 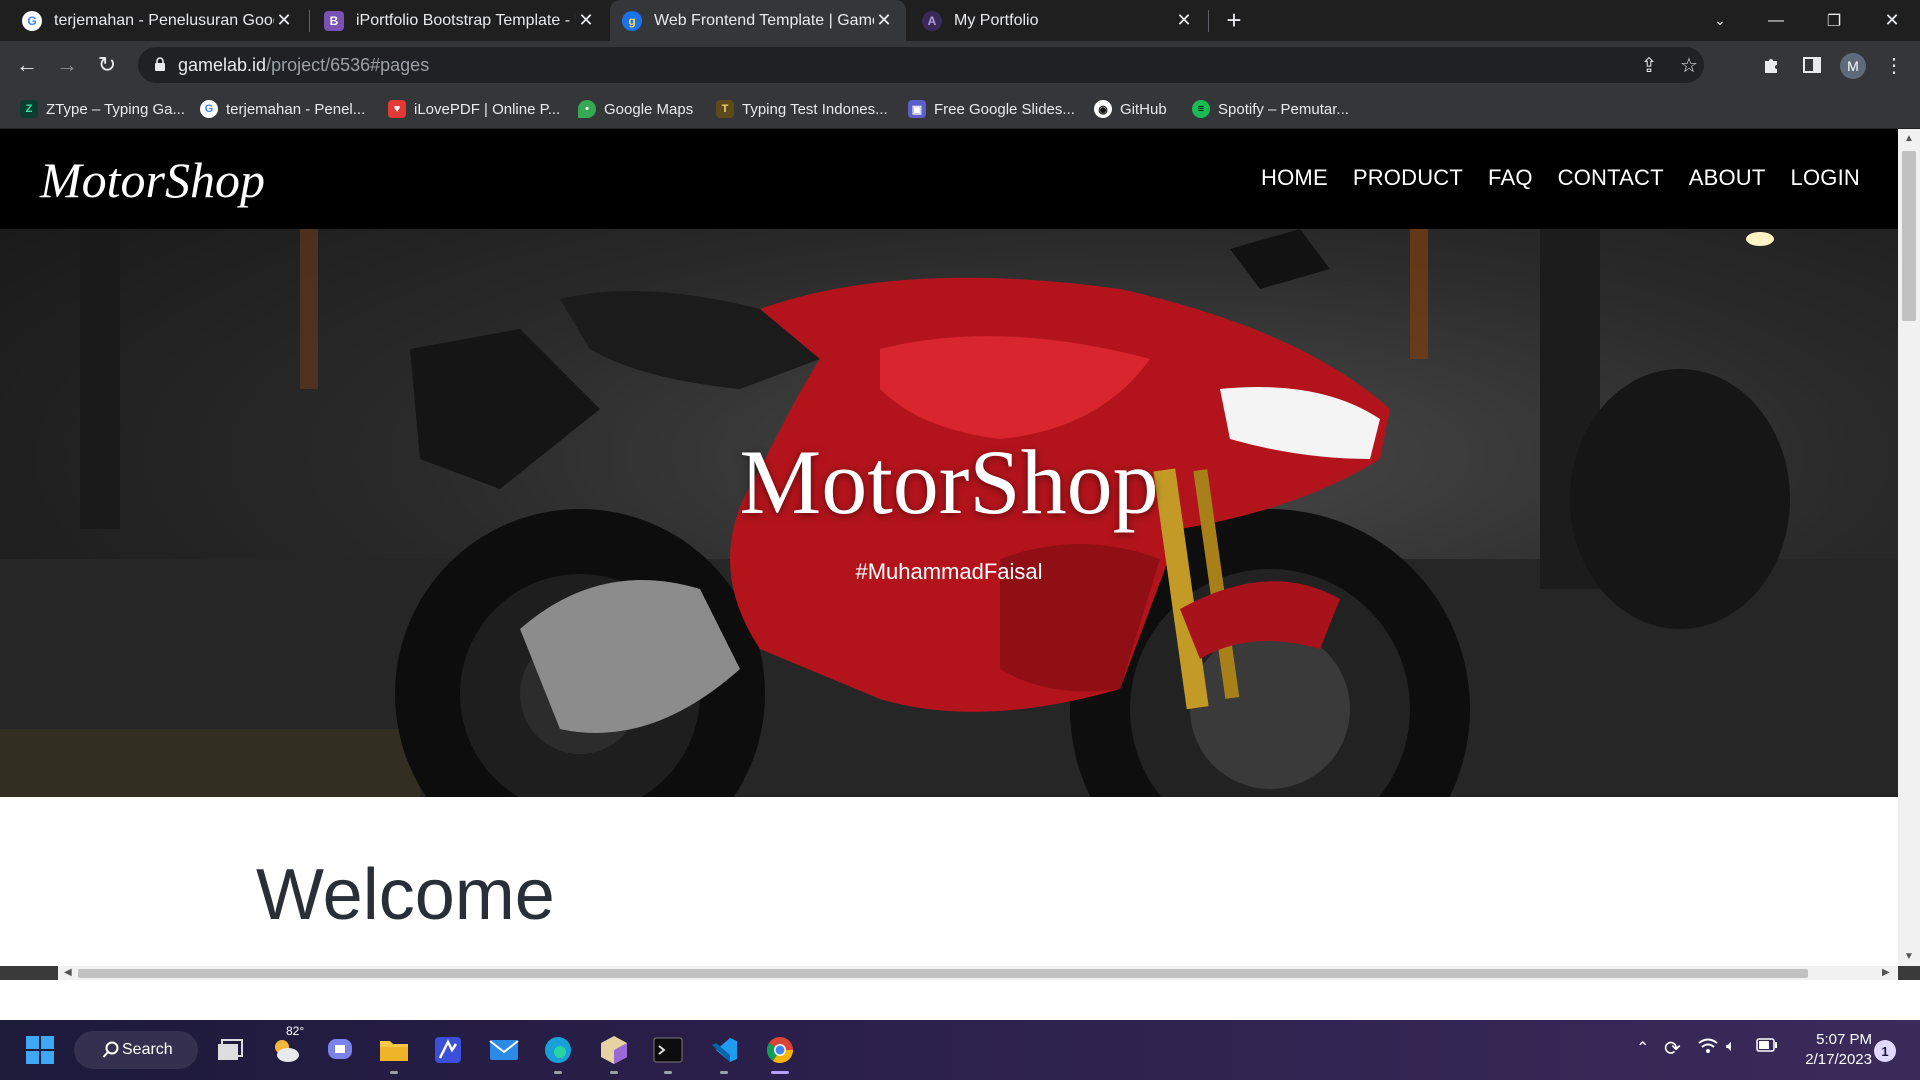 What do you see at coordinates (107, 65) in the screenshot?
I see `reload-icon: ↻` at bounding box center [107, 65].